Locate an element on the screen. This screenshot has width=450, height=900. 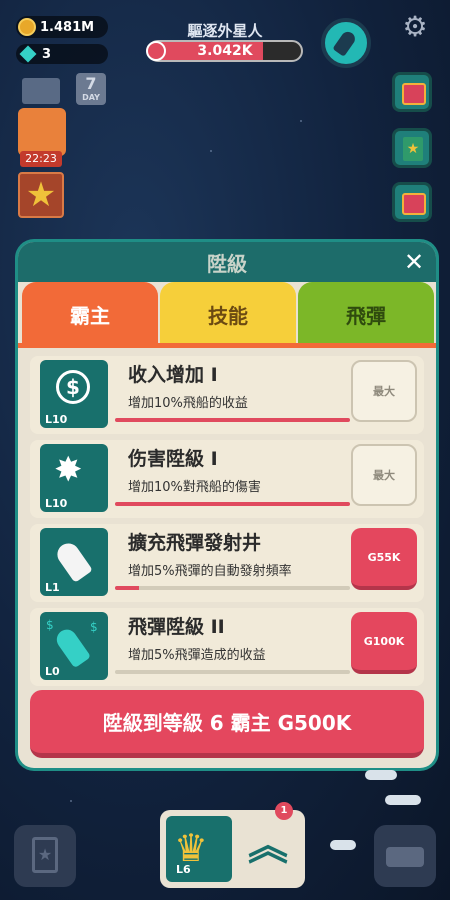
tab-label: 技能 is located at coordinates (228, 315).